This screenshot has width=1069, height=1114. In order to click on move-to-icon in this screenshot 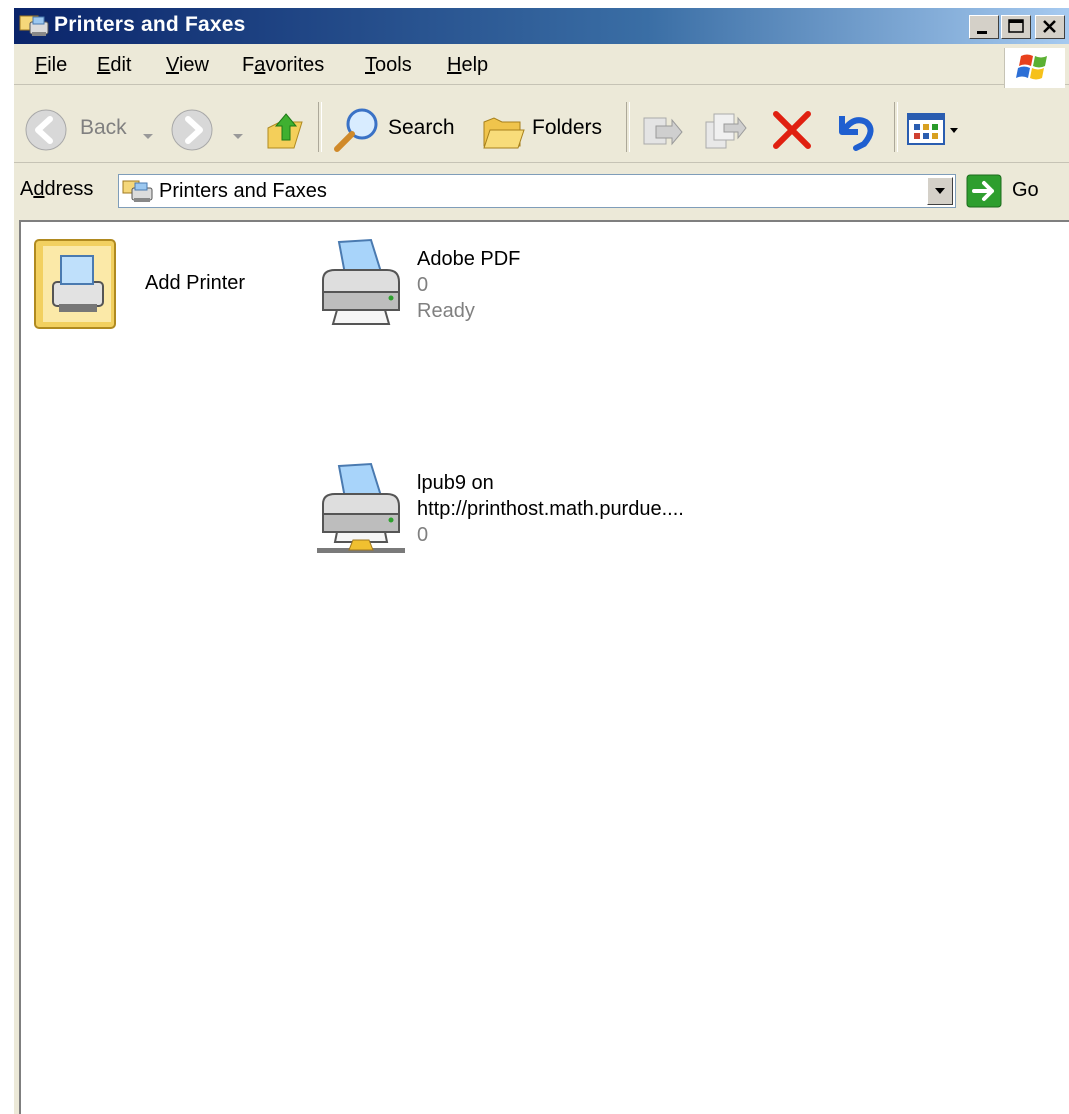, I will do `click(661, 133)`.